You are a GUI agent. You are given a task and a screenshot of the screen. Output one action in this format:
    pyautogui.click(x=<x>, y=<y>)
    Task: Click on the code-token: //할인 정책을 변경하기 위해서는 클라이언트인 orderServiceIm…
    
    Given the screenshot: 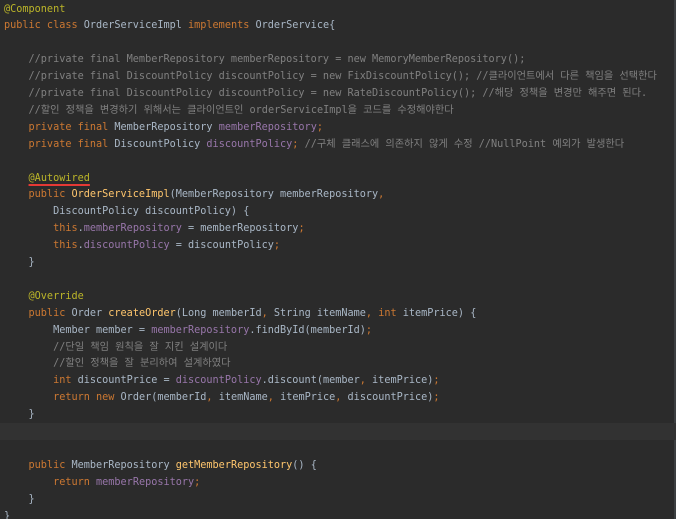 What is the action you would take?
    pyautogui.click(x=229, y=110)
    